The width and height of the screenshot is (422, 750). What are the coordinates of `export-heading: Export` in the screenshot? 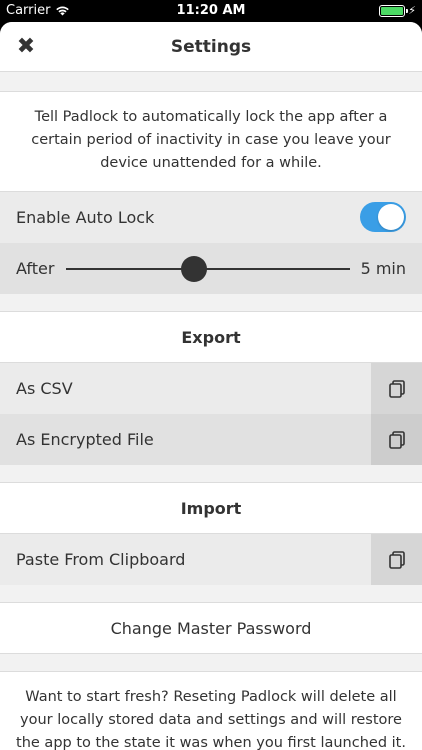 It's located at (211, 337).